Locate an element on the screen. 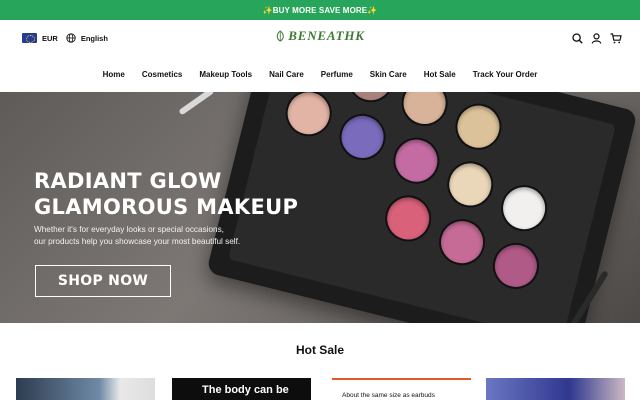 This screenshot has width=640, height=400. currency-selector: EUR is located at coordinates (40, 38).